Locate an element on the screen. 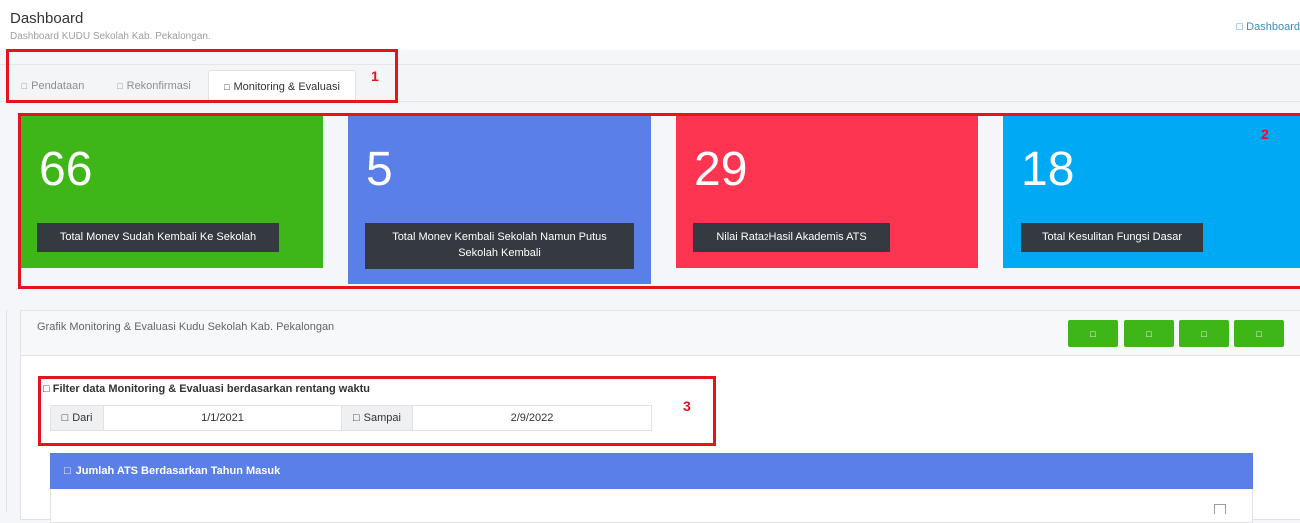  breadcrumb-label: Dashboard is located at coordinates (1273, 27).